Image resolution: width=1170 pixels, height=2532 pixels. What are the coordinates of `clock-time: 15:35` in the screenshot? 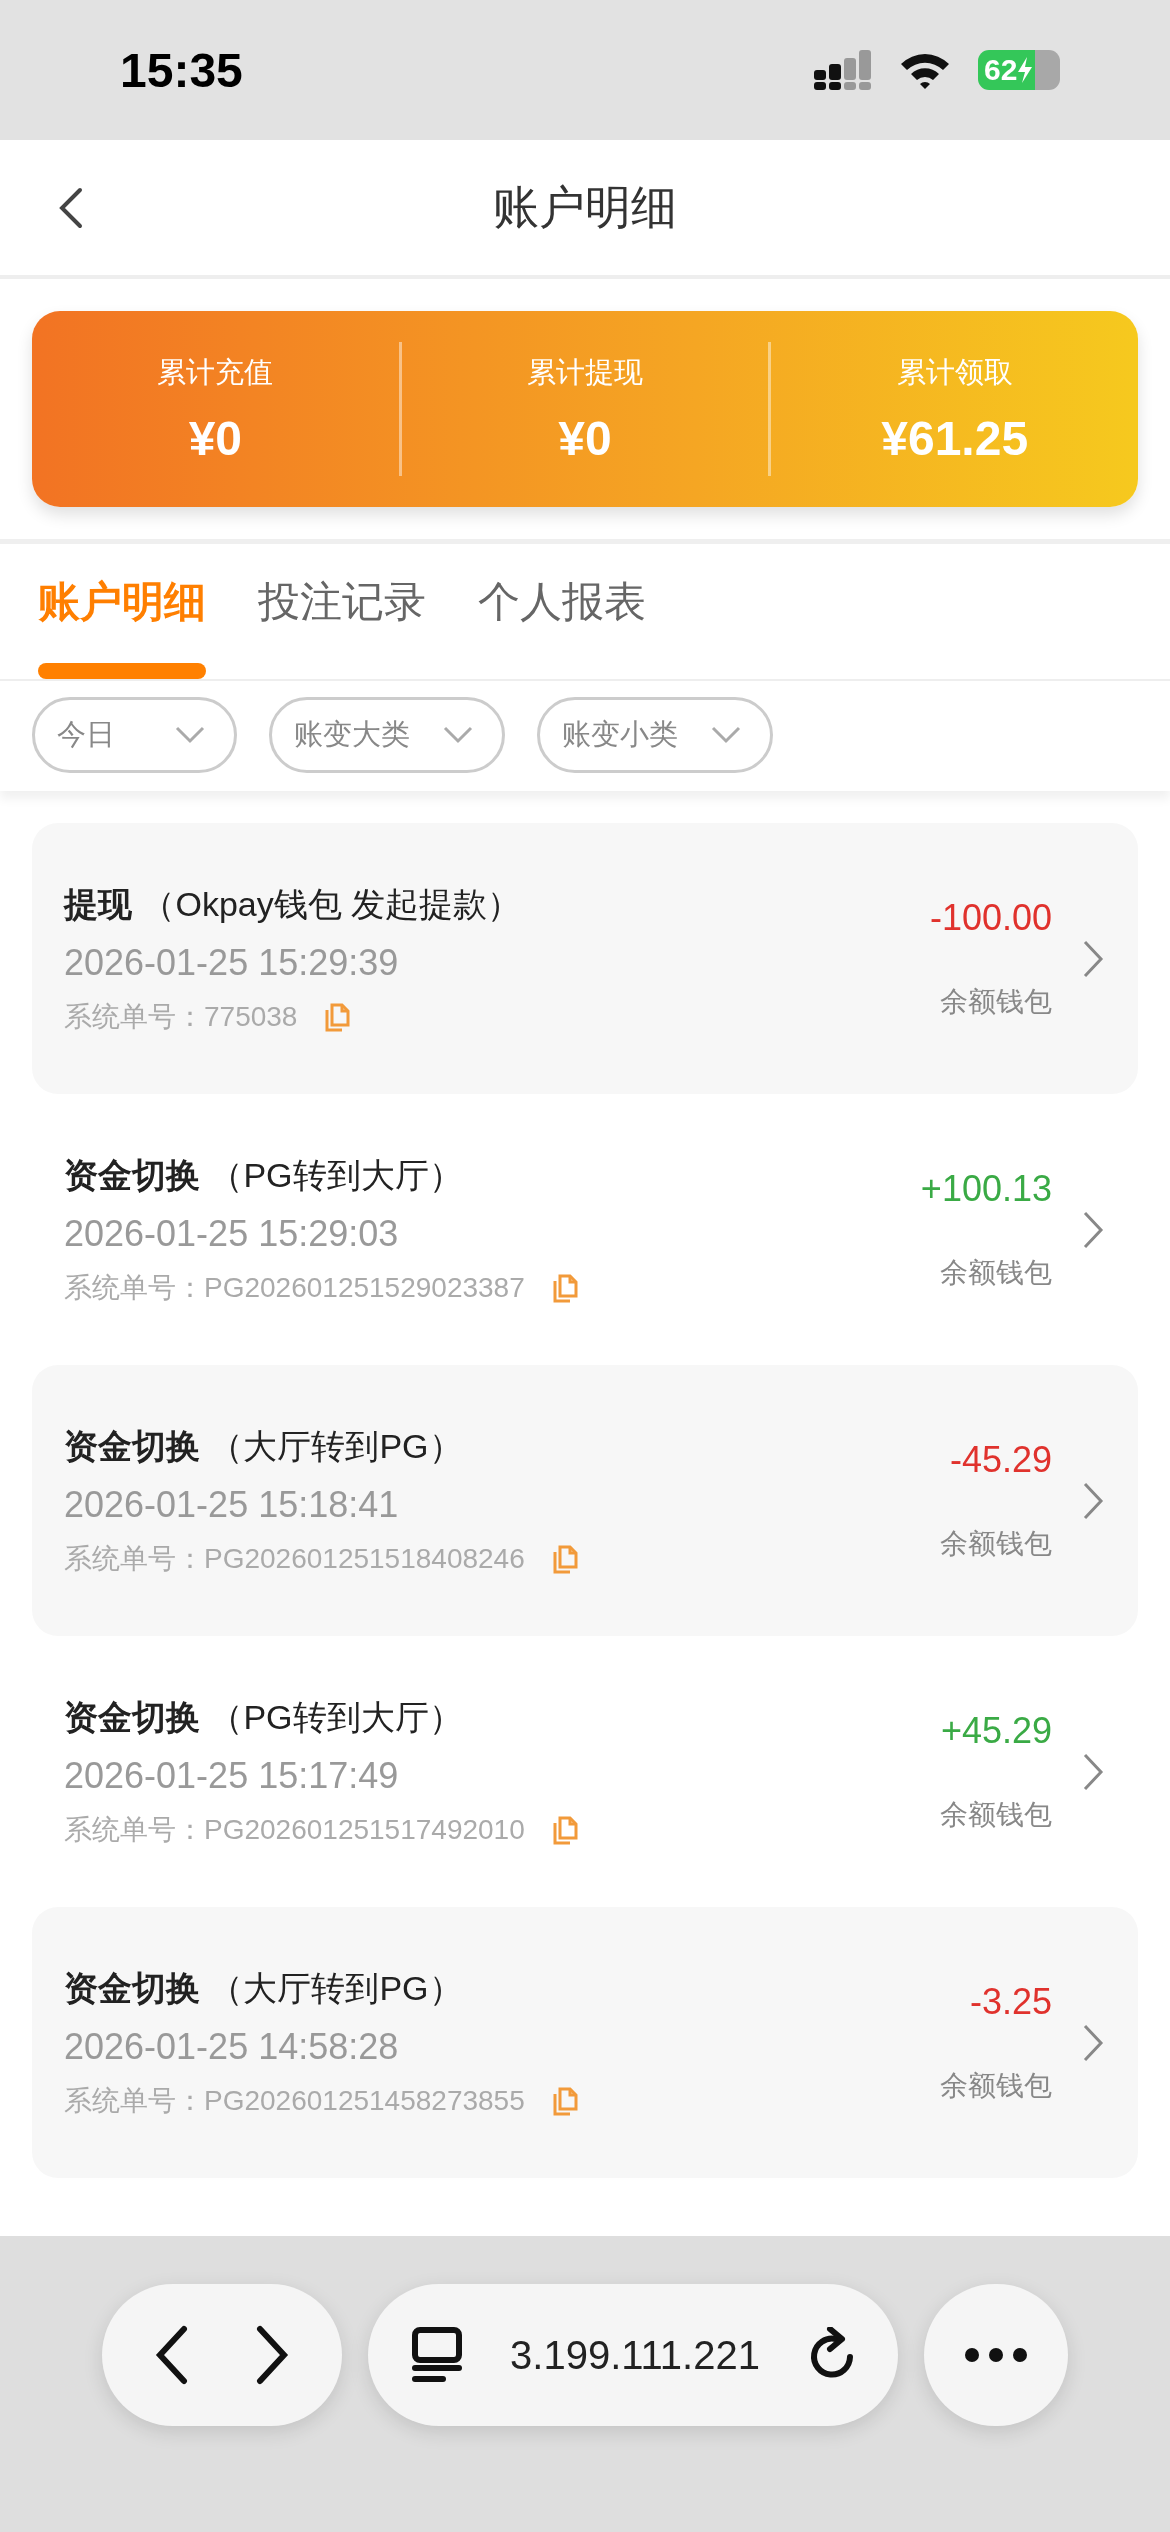 It's located at (181, 70).